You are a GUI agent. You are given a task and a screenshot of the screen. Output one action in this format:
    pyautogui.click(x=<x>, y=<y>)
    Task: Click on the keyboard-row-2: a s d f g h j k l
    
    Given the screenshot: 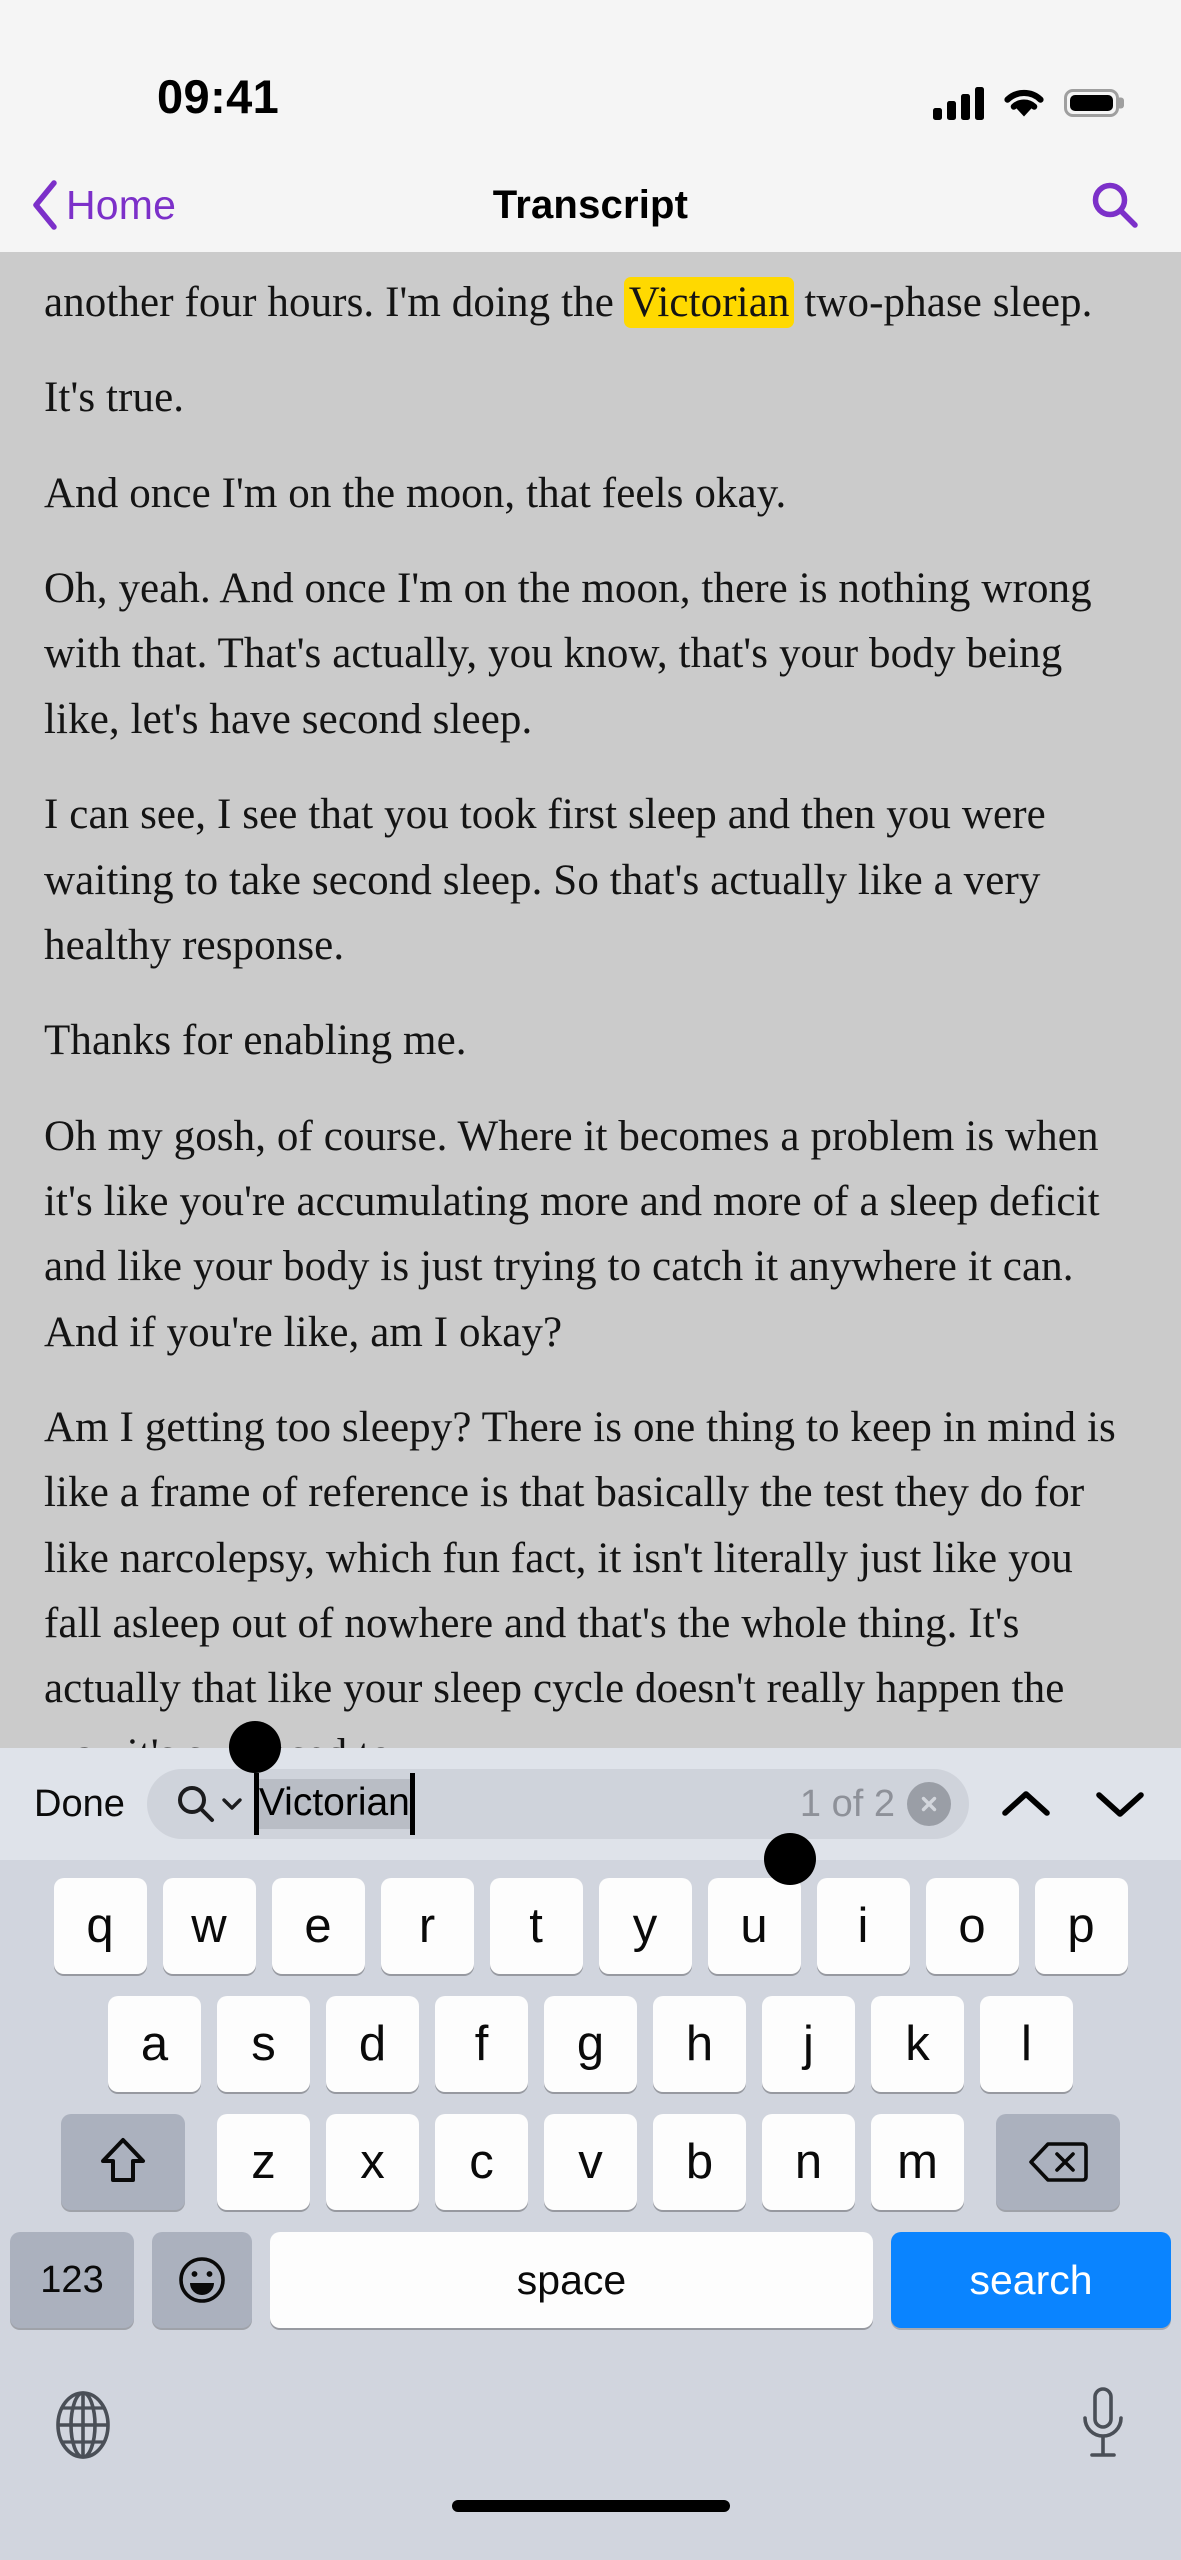 What is the action you would take?
    pyautogui.click(x=590, y=2044)
    